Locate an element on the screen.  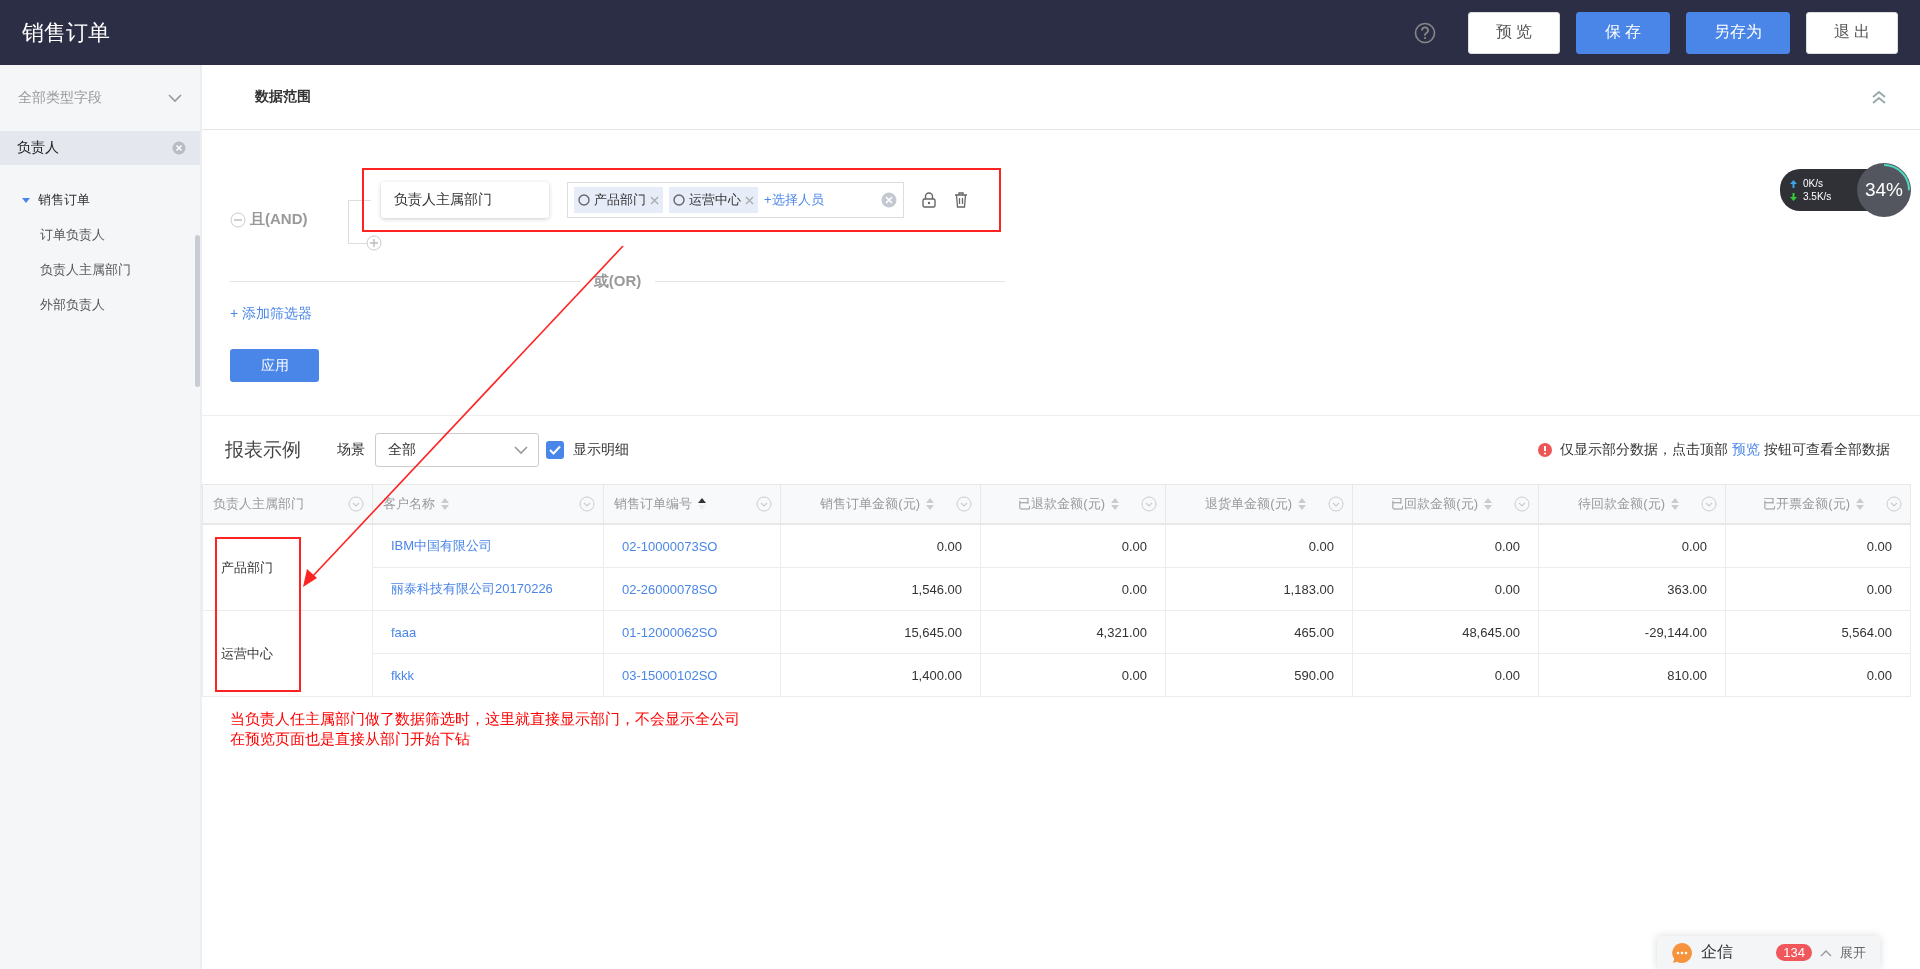
caret-icon is located at coordinates (26, 200).